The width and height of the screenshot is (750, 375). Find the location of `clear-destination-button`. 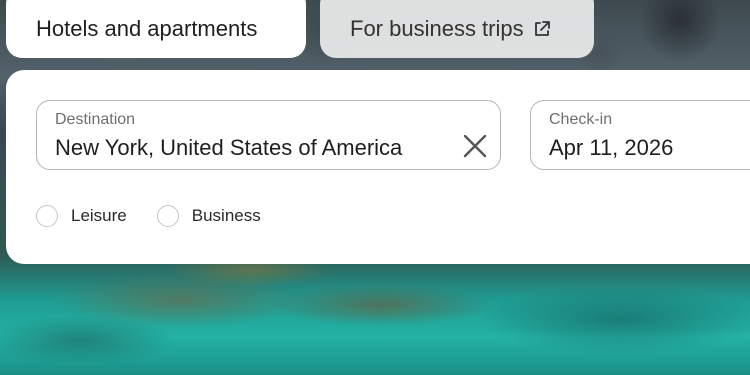

clear-destination-button is located at coordinates (475, 146).